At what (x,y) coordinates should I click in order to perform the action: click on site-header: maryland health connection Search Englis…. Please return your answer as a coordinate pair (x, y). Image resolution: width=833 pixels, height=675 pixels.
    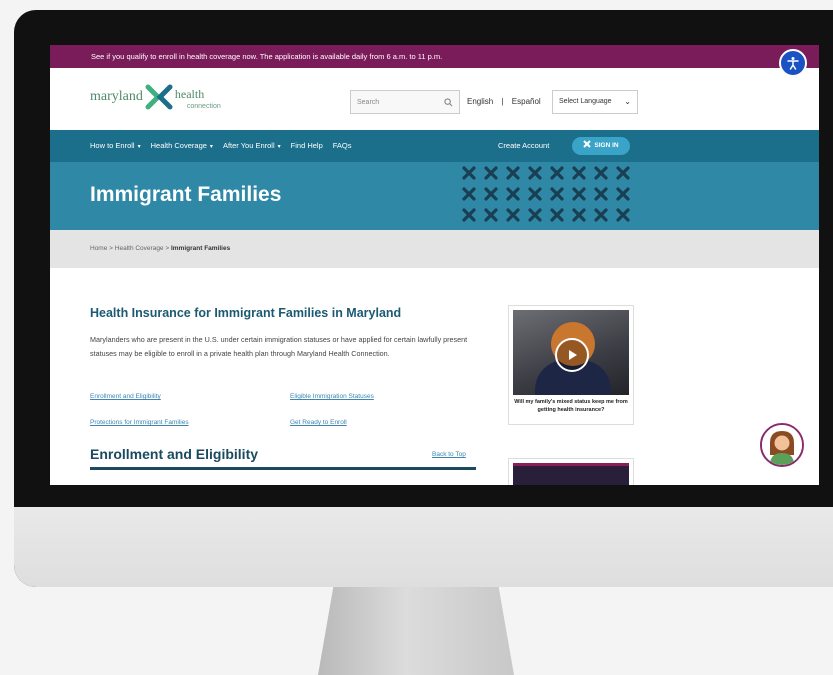
    Looking at the image, I should click on (434, 99).